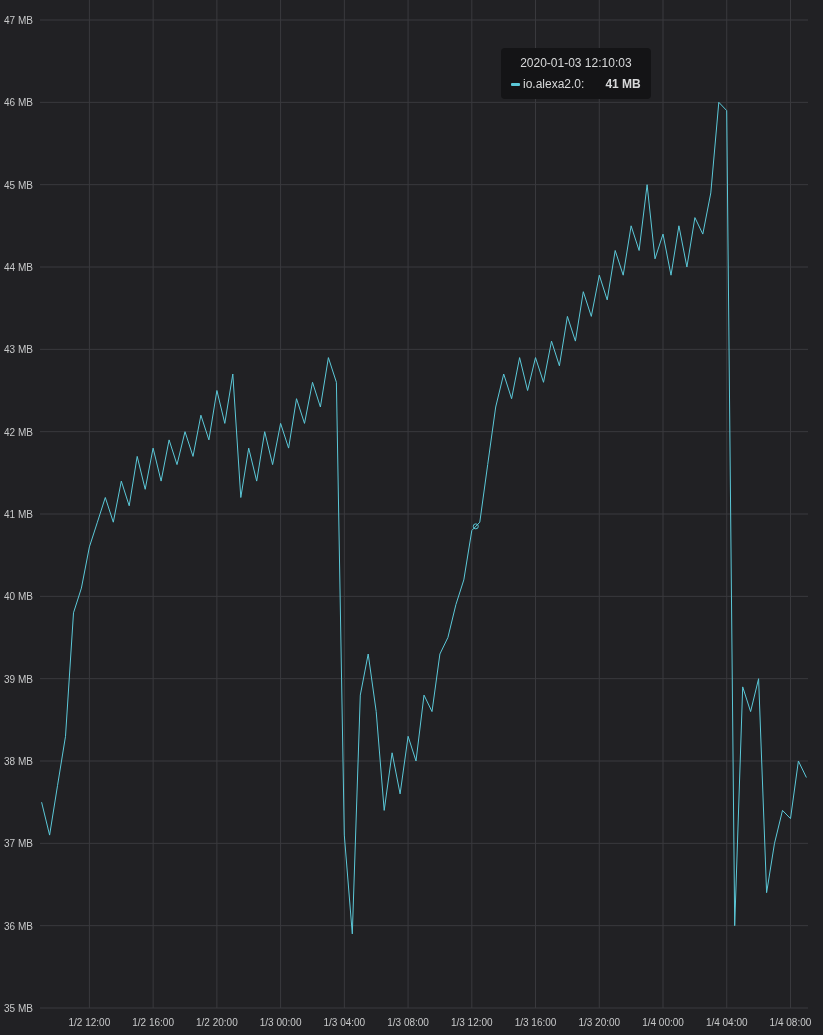 The image size is (823, 1035). What do you see at coordinates (18, 597) in the screenshot?
I see `y-axis-label: 40 MB` at bounding box center [18, 597].